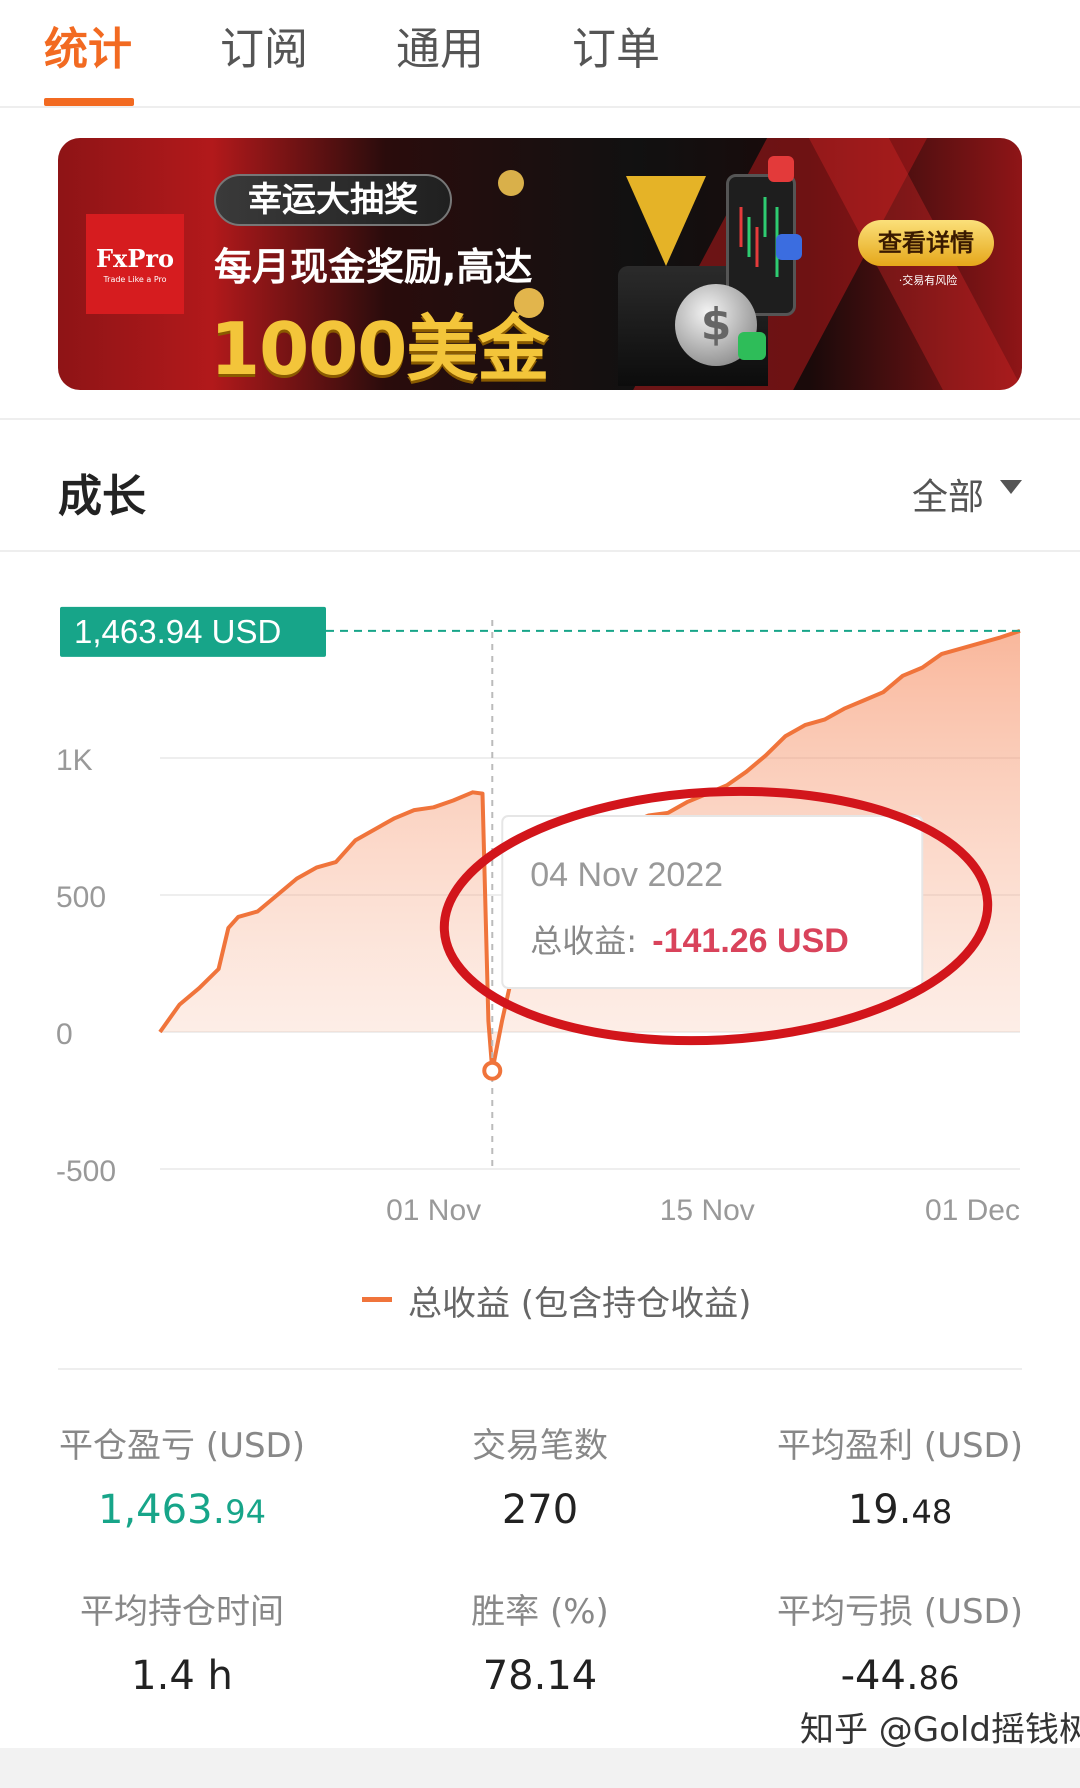  What do you see at coordinates (940, 1730) in the screenshot?
I see `watermark: 知乎 @Gold摇钱树` at bounding box center [940, 1730].